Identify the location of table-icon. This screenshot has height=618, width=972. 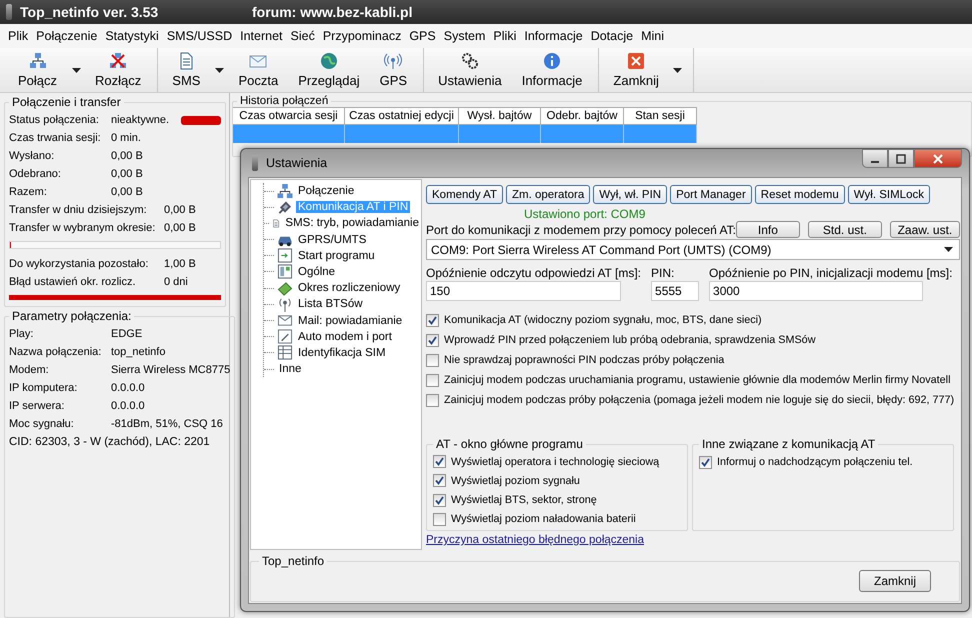
(285, 352).